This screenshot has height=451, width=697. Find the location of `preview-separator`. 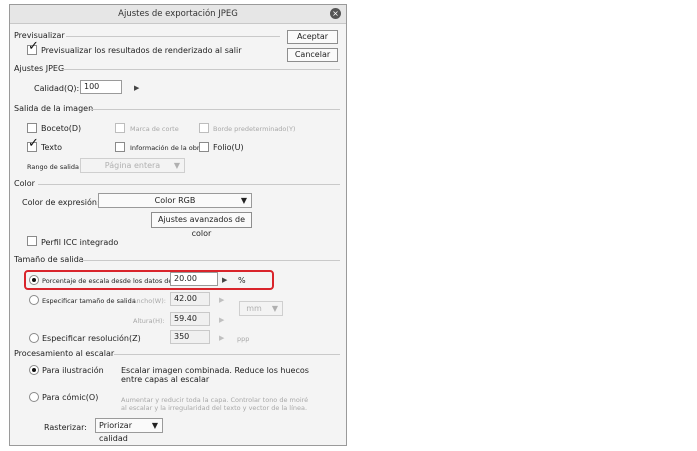

preview-separator is located at coordinates (173, 36).